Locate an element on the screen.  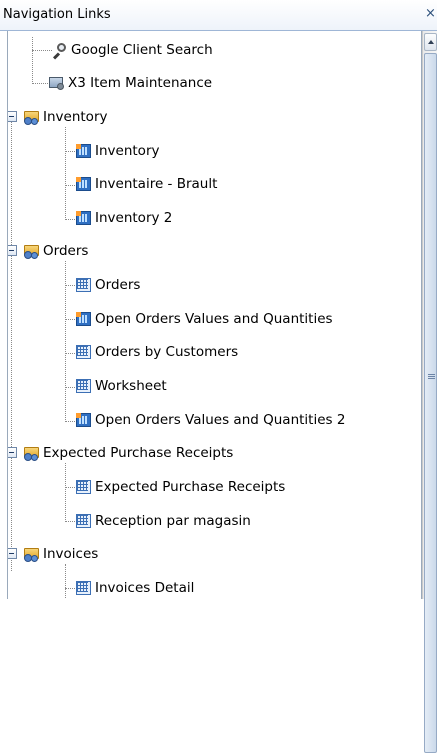
vertical-scrollbar is located at coordinates (429, 392).